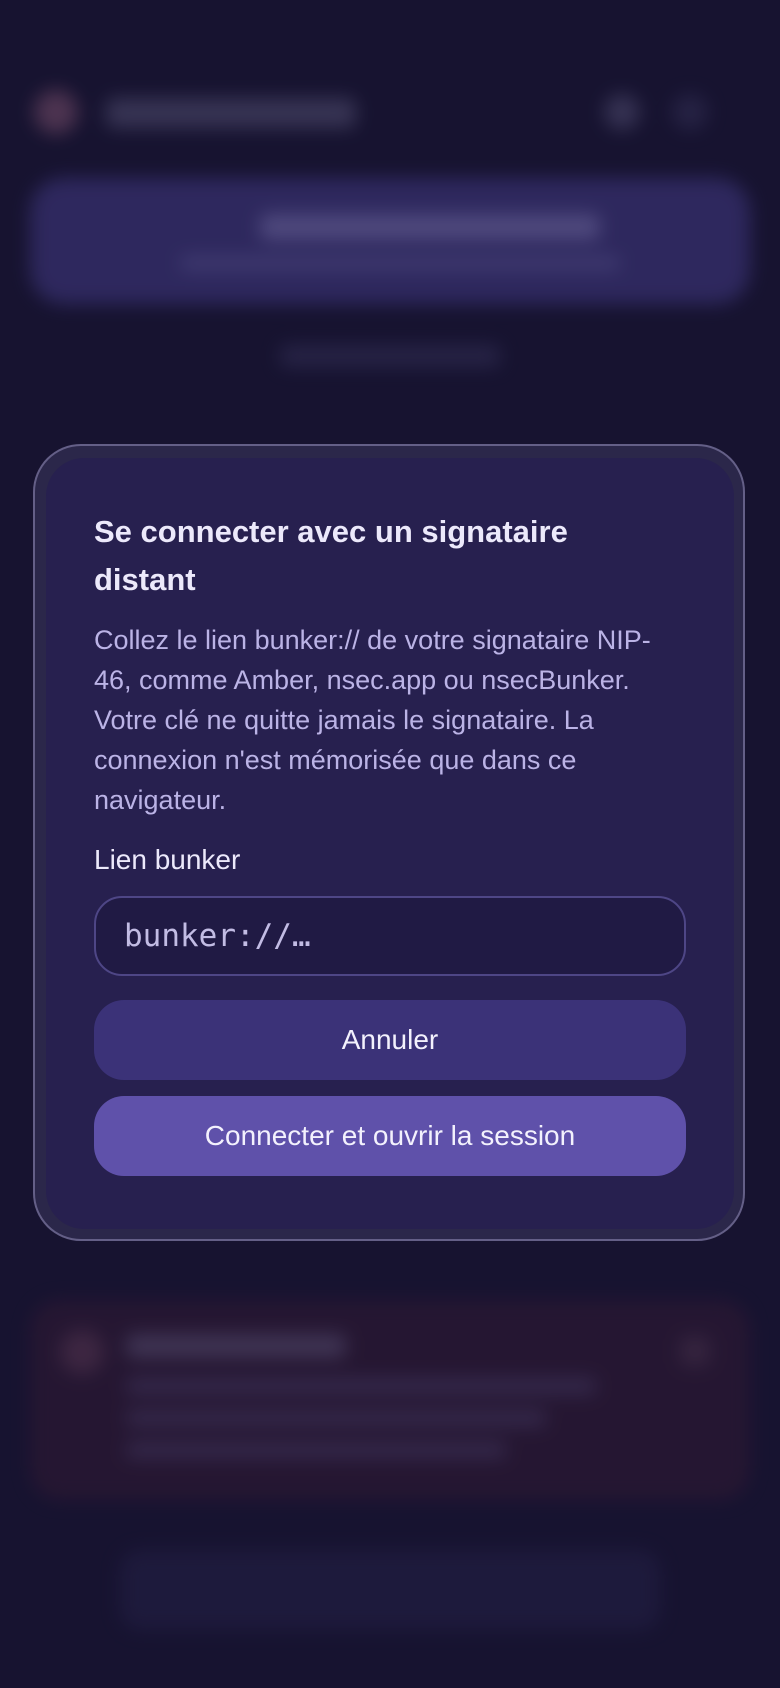 This screenshot has height=1688, width=780. What do you see at coordinates (331, 555) in the screenshot?
I see `dialog-title: Se connecter avec un signataire distant` at bounding box center [331, 555].